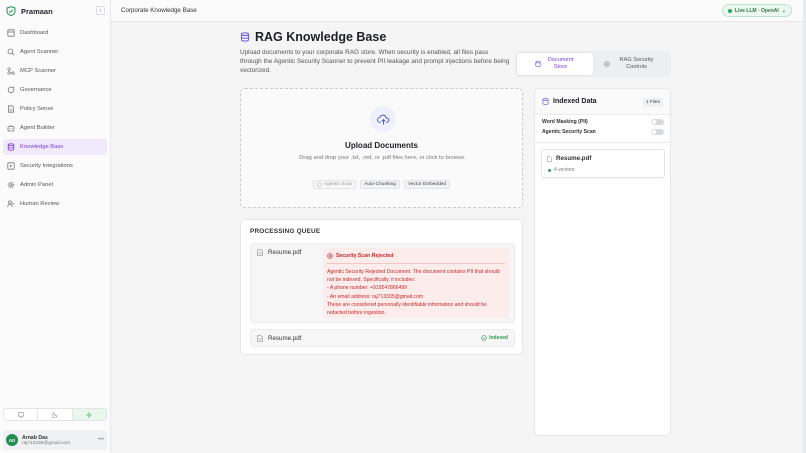 Image resolution: width=806 pixels, height=453 pixels. What do you see at coordinates (427, 184) in the screenshot?
I see `chip-vector-embedded: Vector Embedded` at bounding box center [427, 184].